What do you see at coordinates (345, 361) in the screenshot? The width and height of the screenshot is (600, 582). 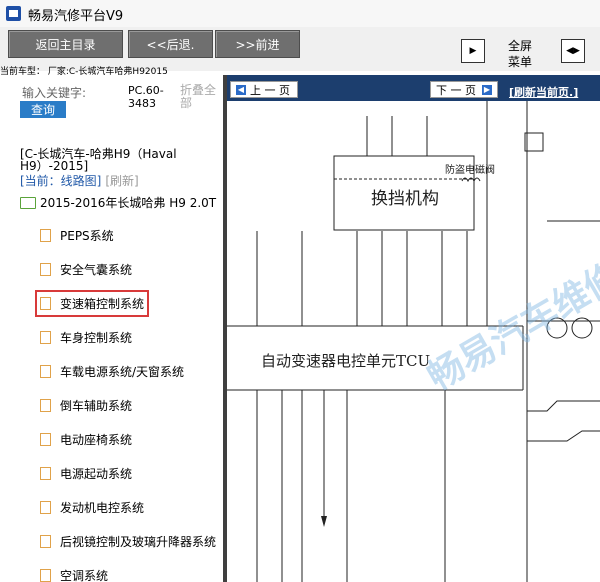 I see `tcu-label: 自动变速器电控单元TCU` at bounding box center [345, 361].